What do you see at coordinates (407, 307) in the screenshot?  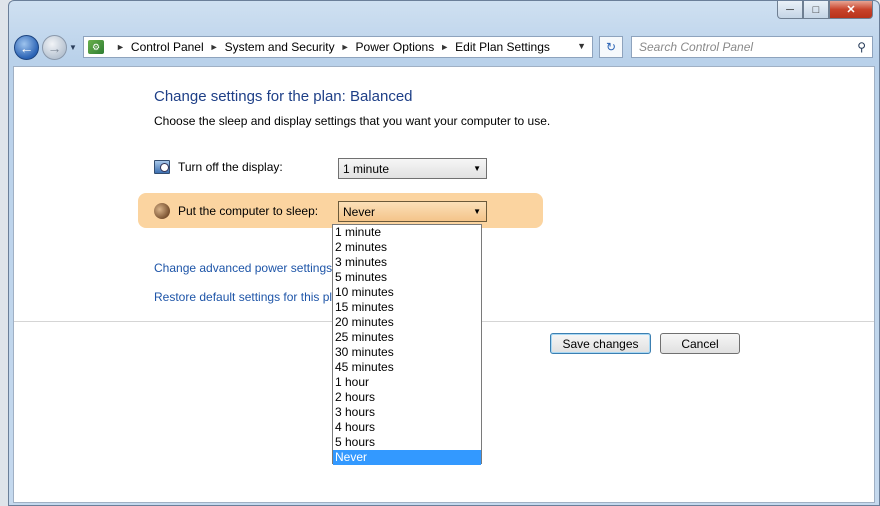 I see `list-item: 15 minutes` at bounding box center [407, 307].